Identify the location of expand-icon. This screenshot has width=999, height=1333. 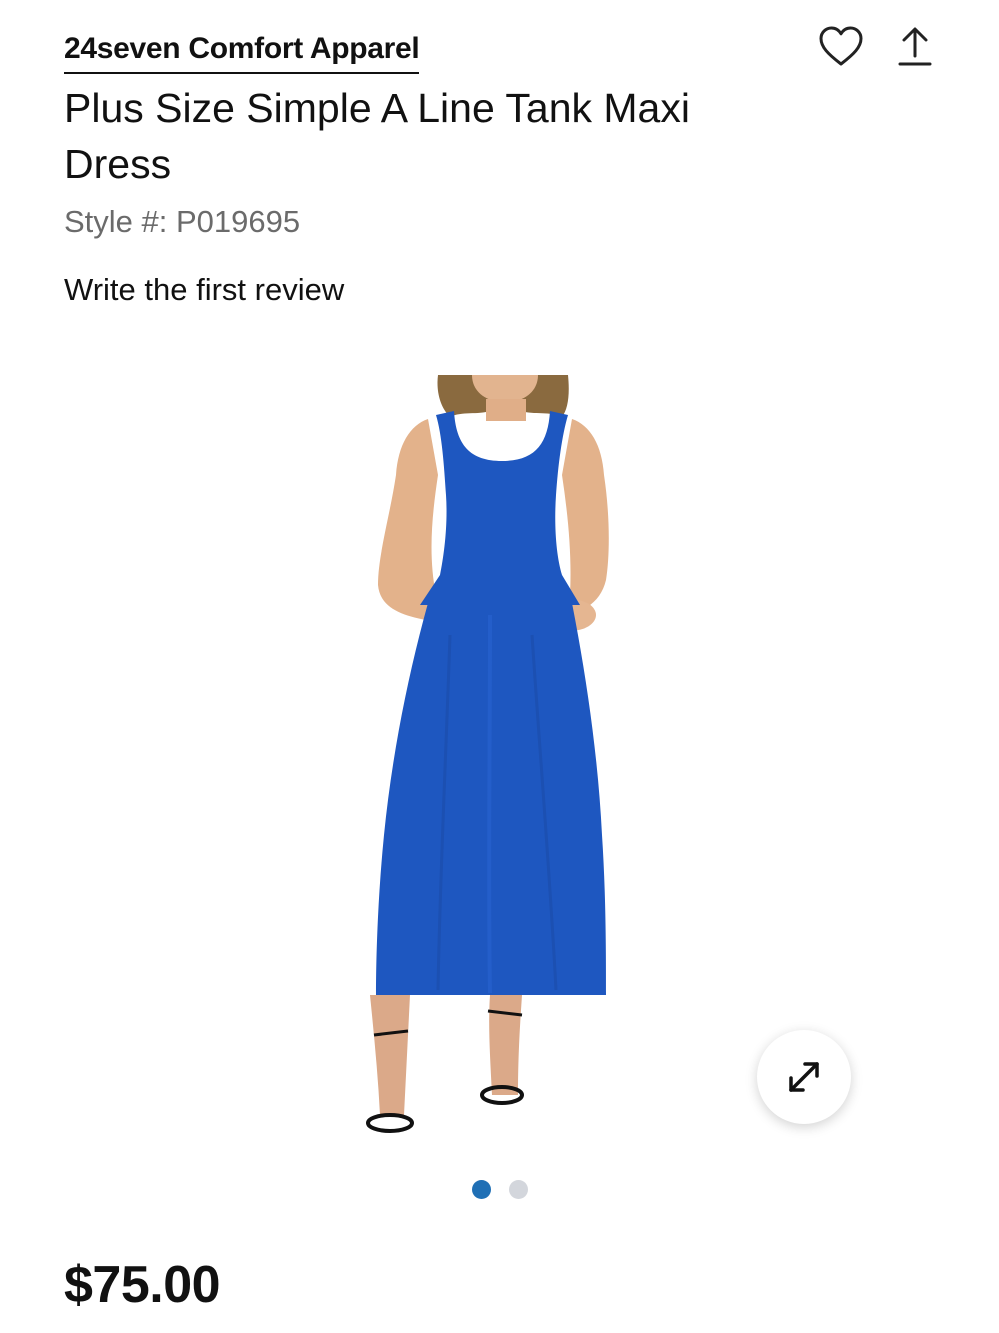
(804, 1077).